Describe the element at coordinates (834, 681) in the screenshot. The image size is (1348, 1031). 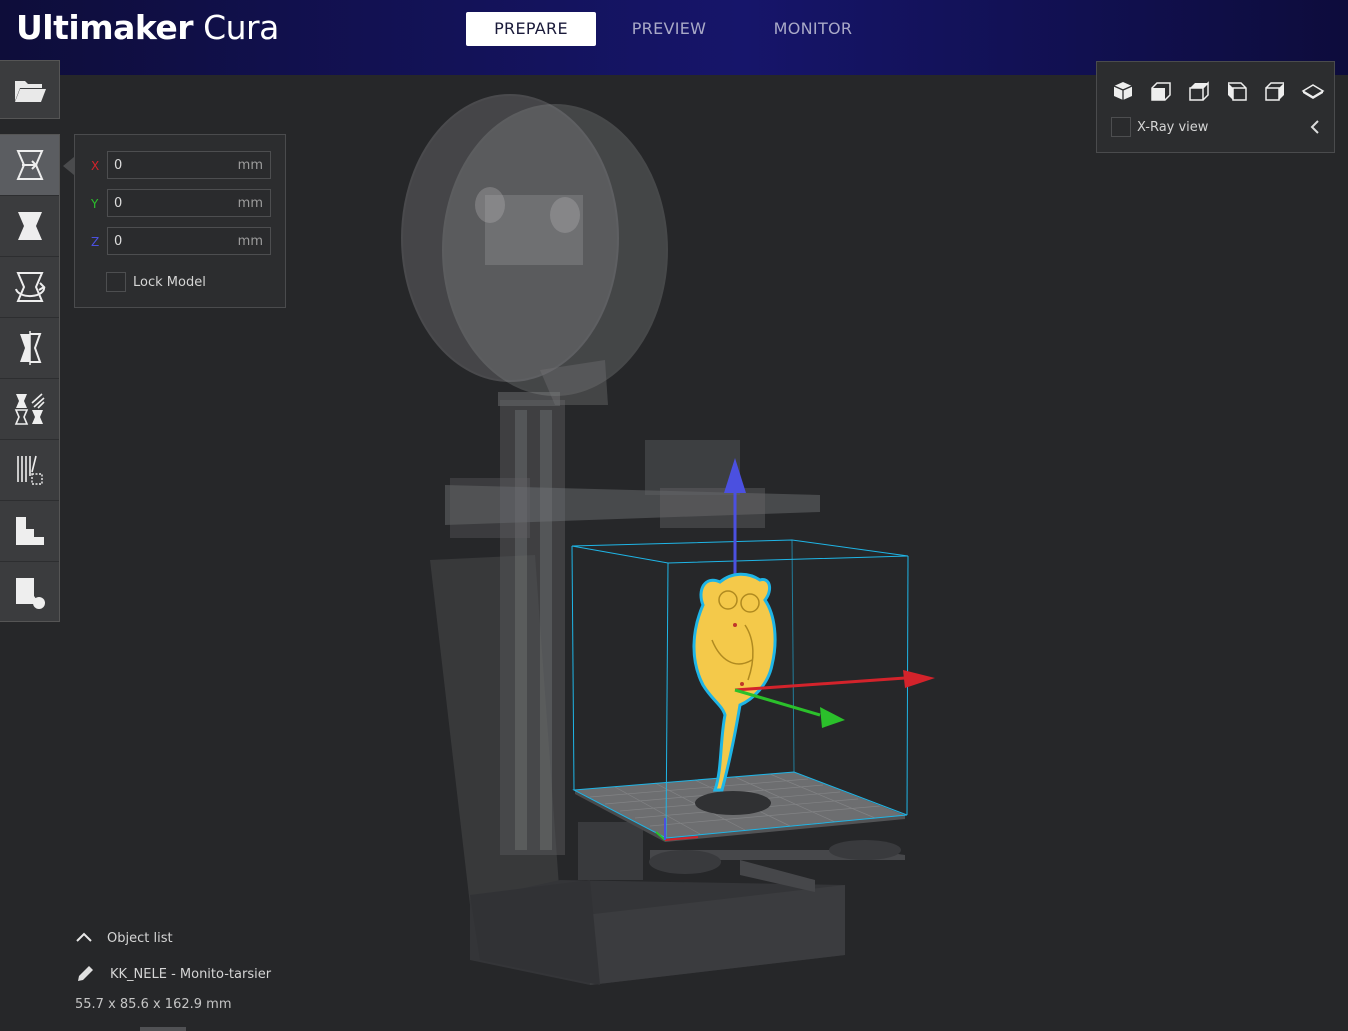
I see `x-axis-handle` at that location.